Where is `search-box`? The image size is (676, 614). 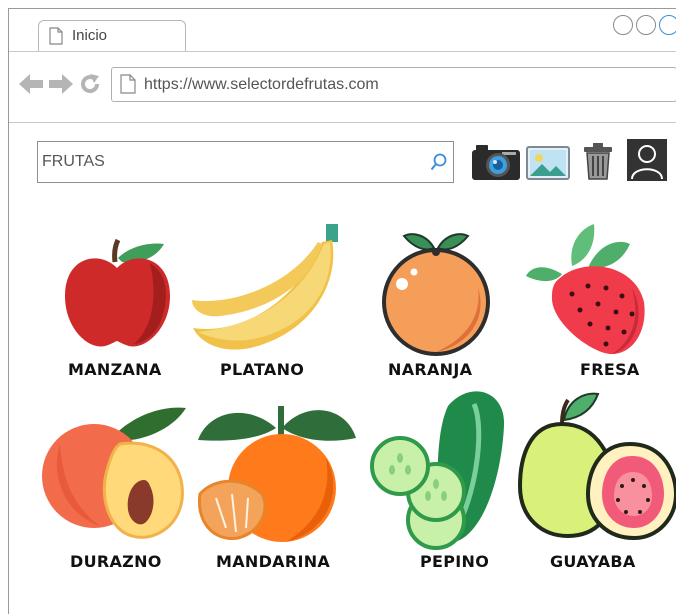 search-box is located at coordinates (245, 162).